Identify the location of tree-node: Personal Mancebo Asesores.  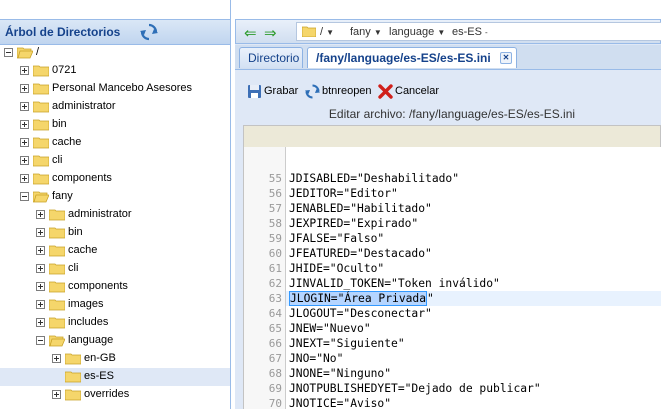
(115, 89).